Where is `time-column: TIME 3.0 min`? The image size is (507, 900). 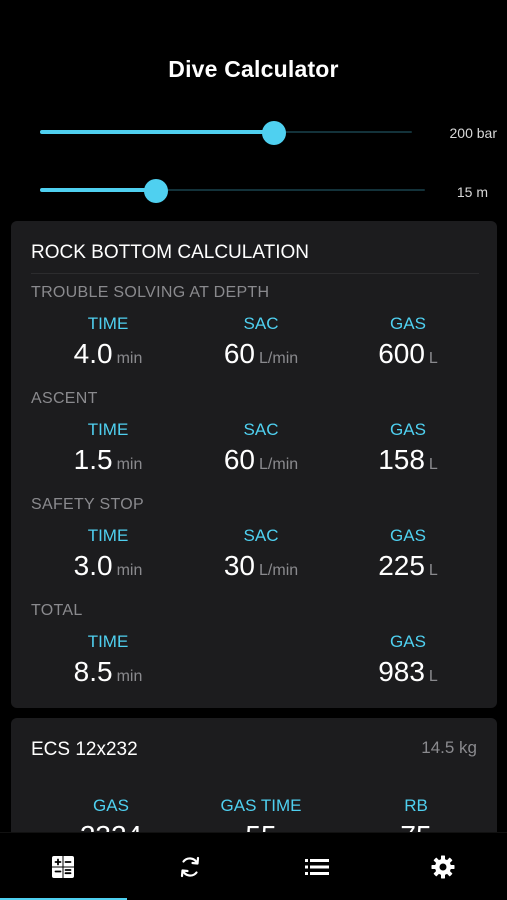 time-column: TIME 3.0 min is located at coordinates (108, 554).